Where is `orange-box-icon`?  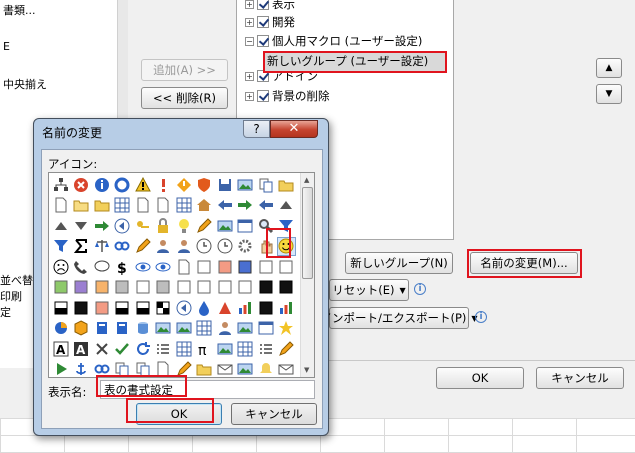
orange-box-icon is located at coordinates (101, 287).